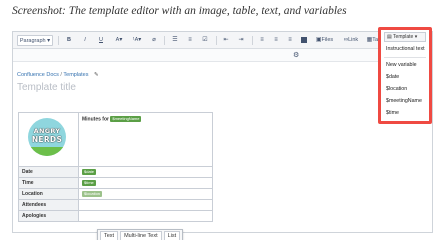 The image size is (445, 240). Describe the element at coordinates (353, 40) in the screenshot. I see `link-label: Link` at that location.